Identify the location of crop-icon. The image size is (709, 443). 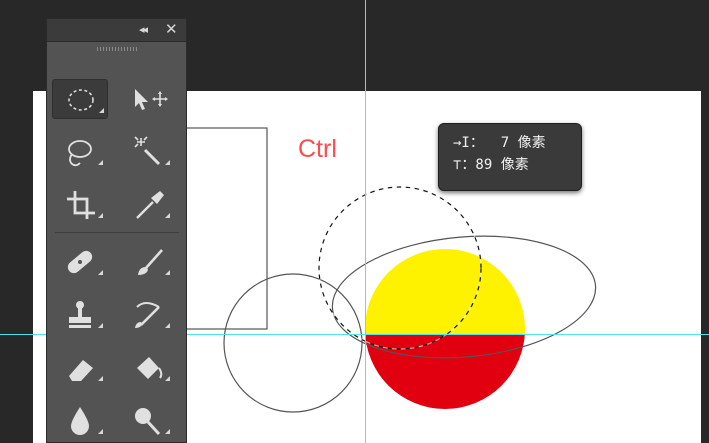
(85, 205).